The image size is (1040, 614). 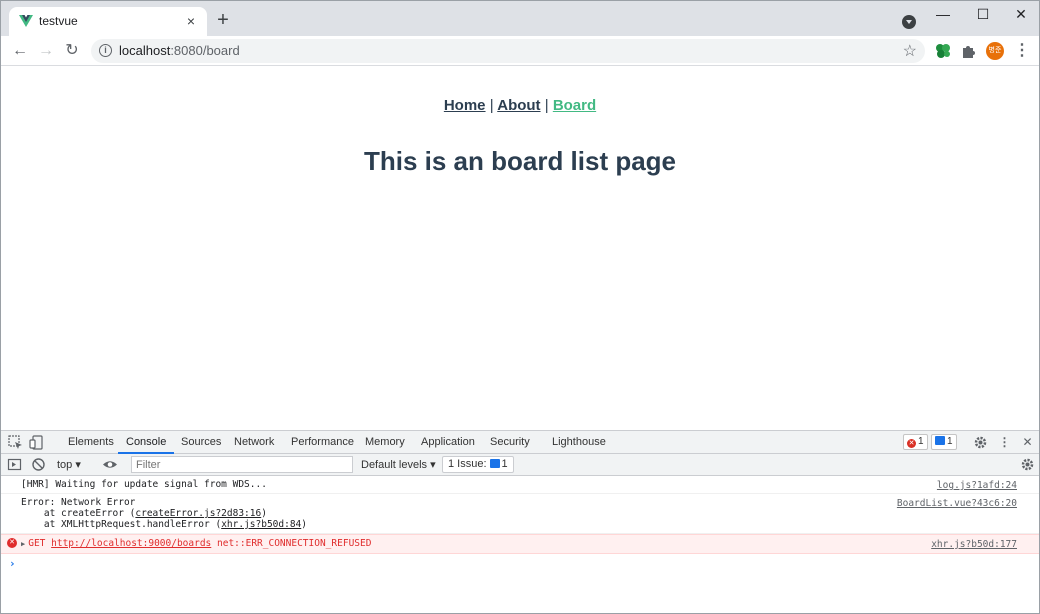 I want to click on message-count-badge: 1, so click(x=944, y=442).